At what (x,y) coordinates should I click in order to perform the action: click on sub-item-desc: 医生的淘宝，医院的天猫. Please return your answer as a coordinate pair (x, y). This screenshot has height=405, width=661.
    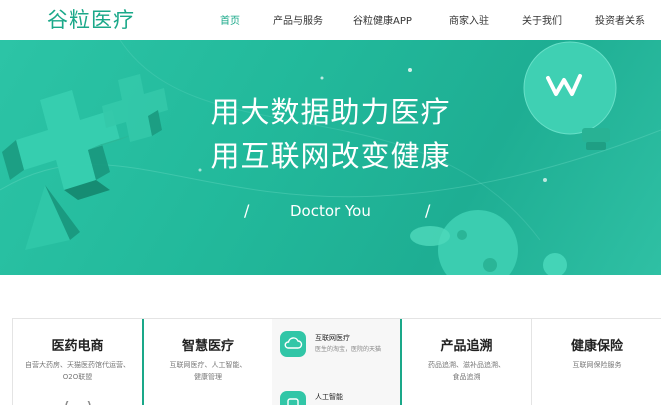
    Looking at the image, I should click on (348, 349).